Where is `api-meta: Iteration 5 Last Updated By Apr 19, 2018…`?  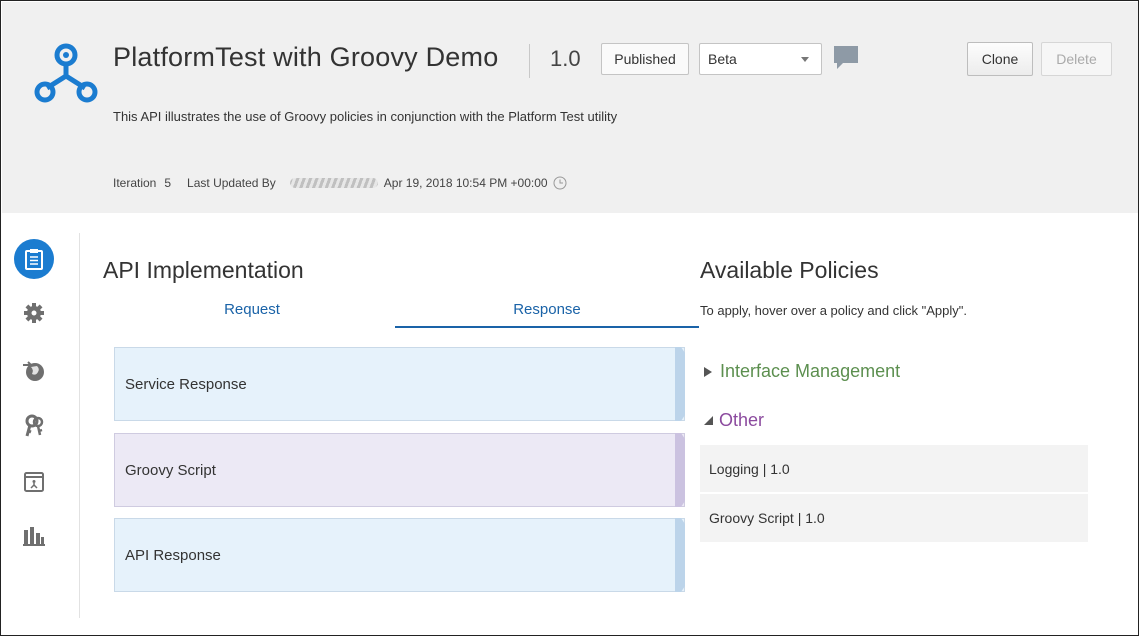 api-meta: Iteration 5 Last Updated By Apr 19, 2018… is located at coordinates (340, 183).